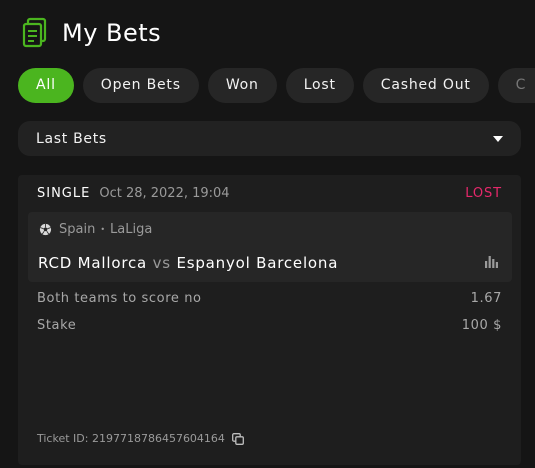 This screenshot has width=535, height=468. What do you see at coordinates (77, 229) in the screenshot?
I see `country-label: Spain` at bounding box center [77, 229].